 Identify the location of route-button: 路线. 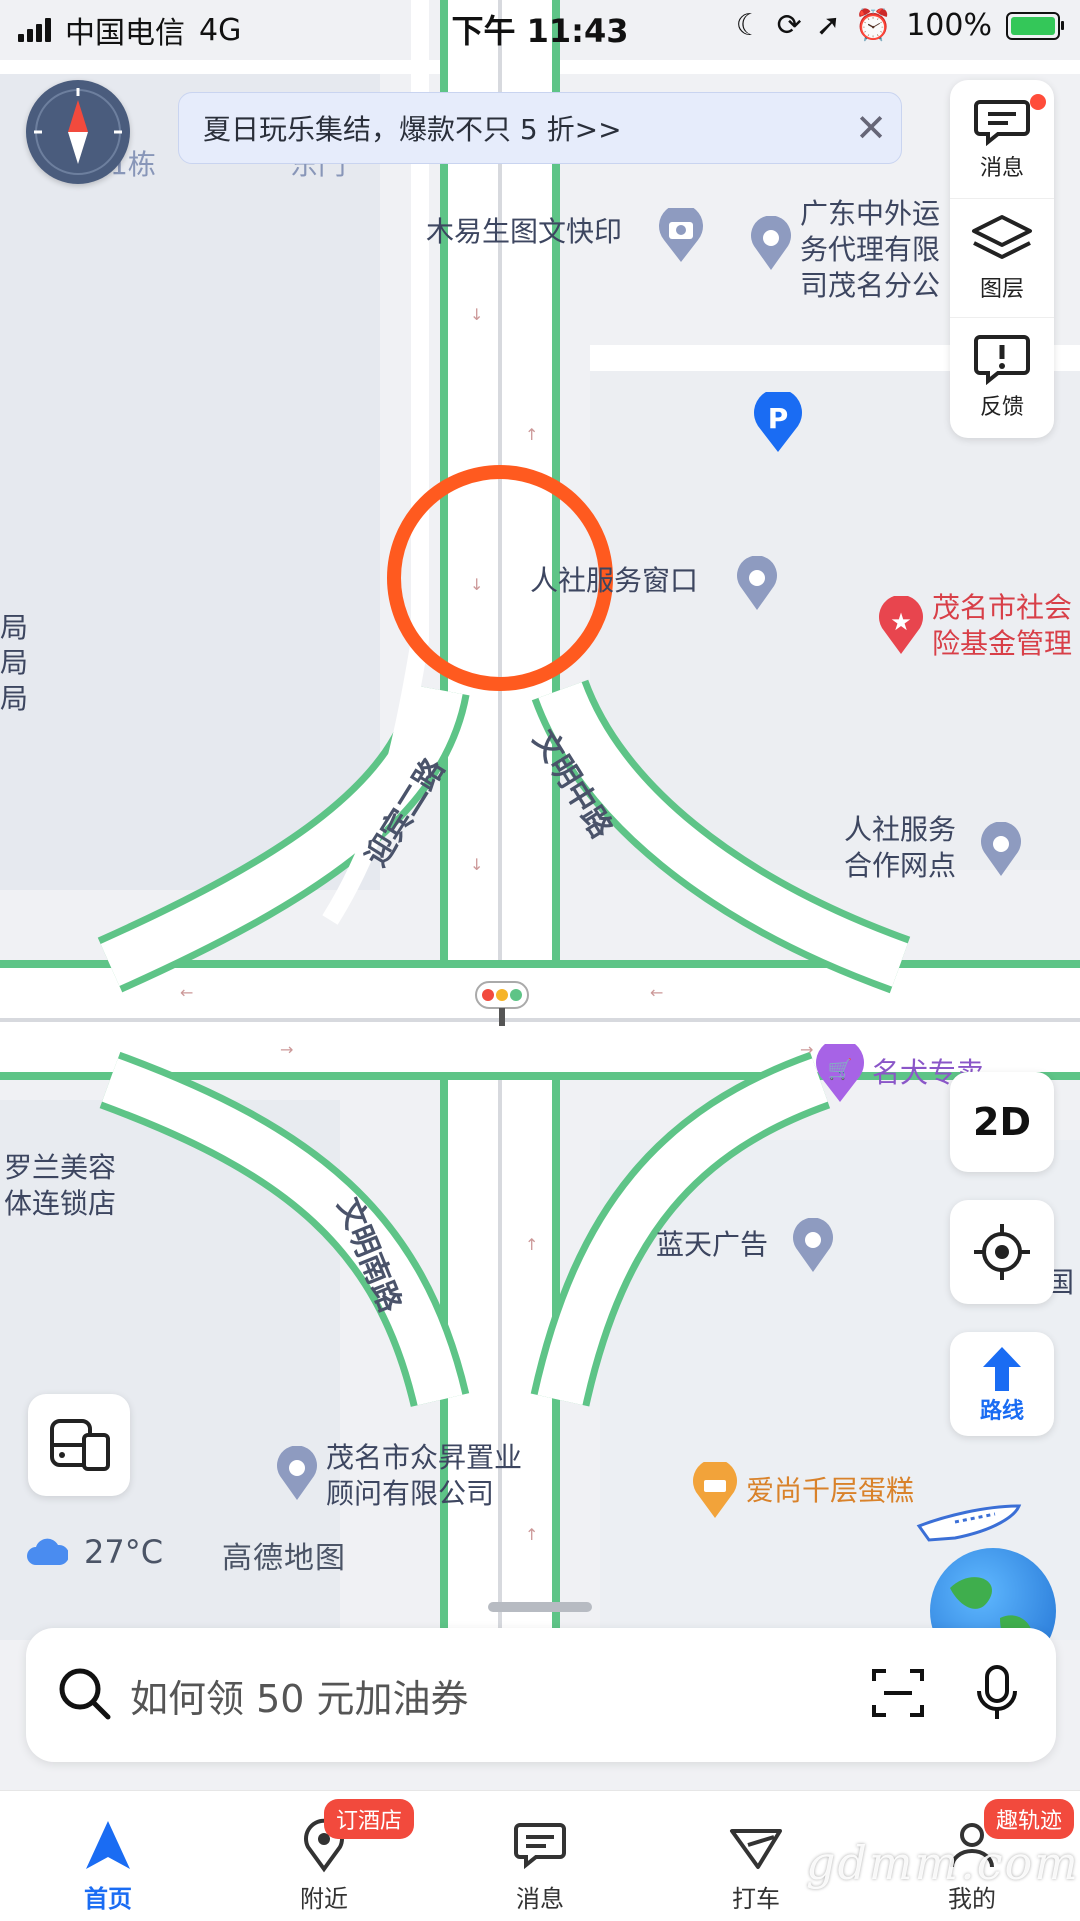
(1002, 1384).